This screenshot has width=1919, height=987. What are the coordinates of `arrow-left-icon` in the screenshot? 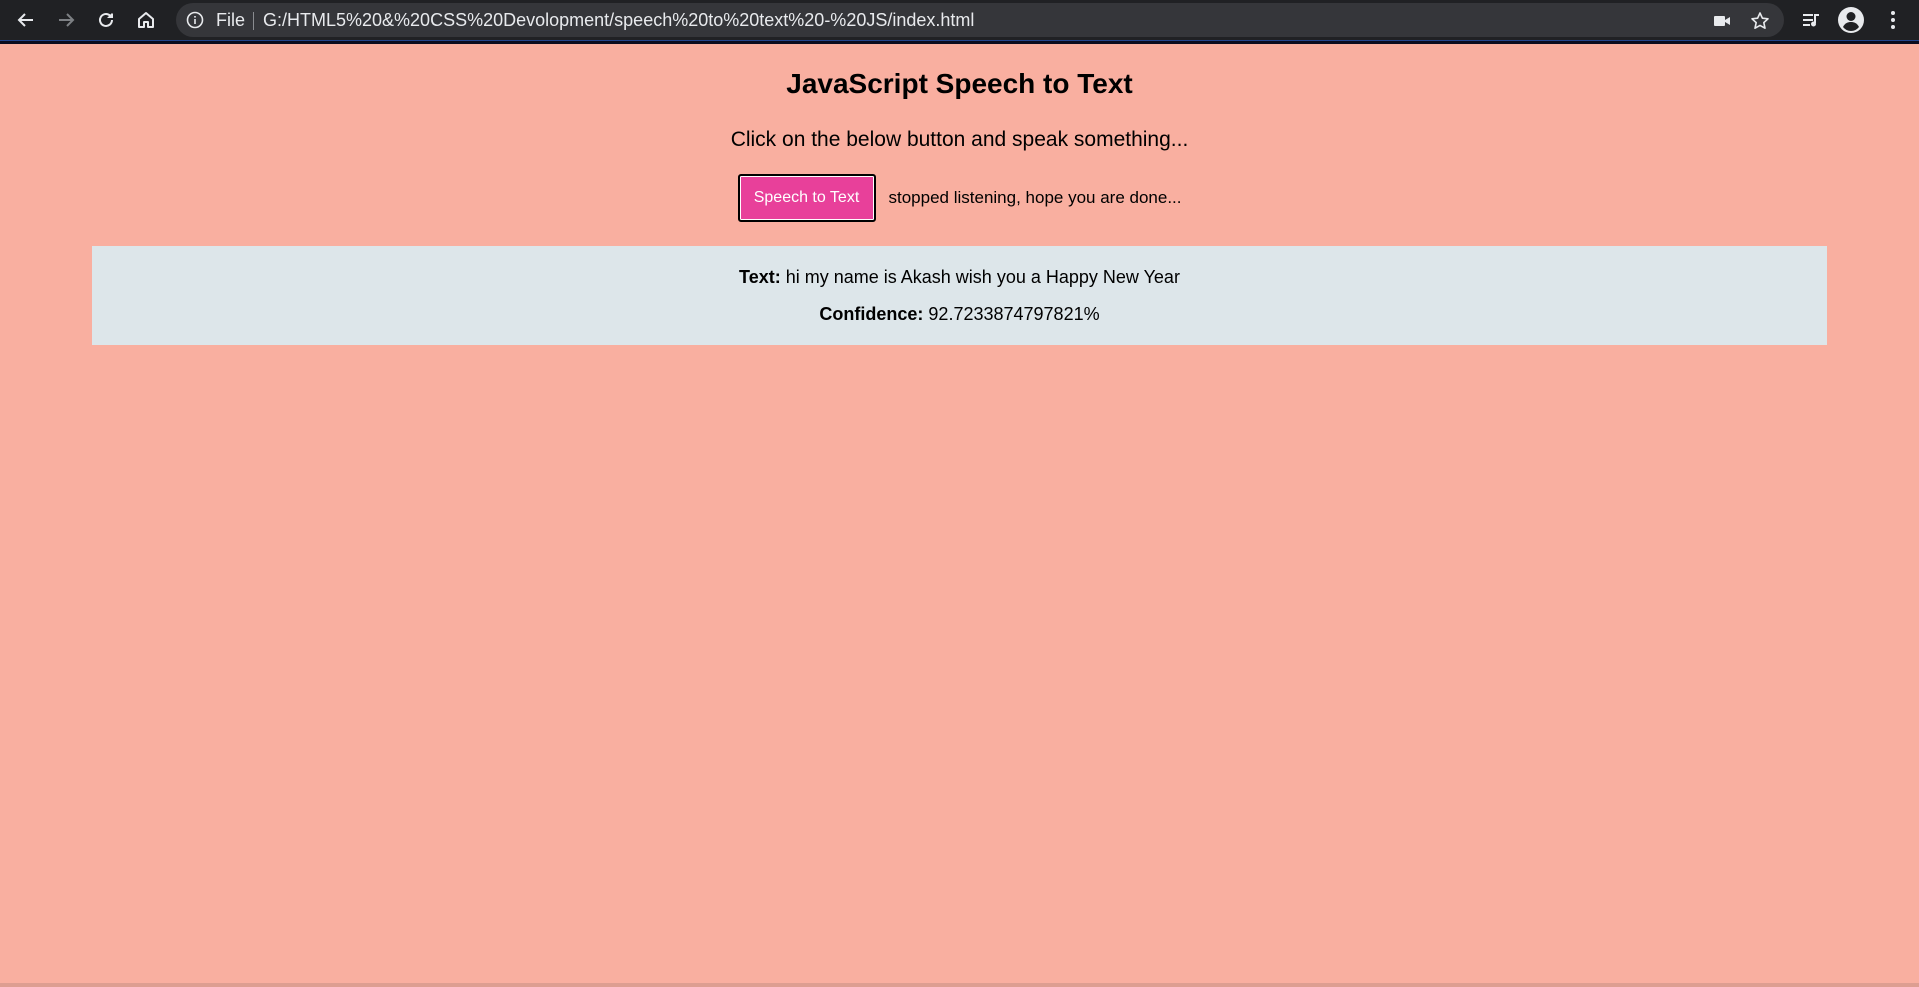 It's located at (26, 20).